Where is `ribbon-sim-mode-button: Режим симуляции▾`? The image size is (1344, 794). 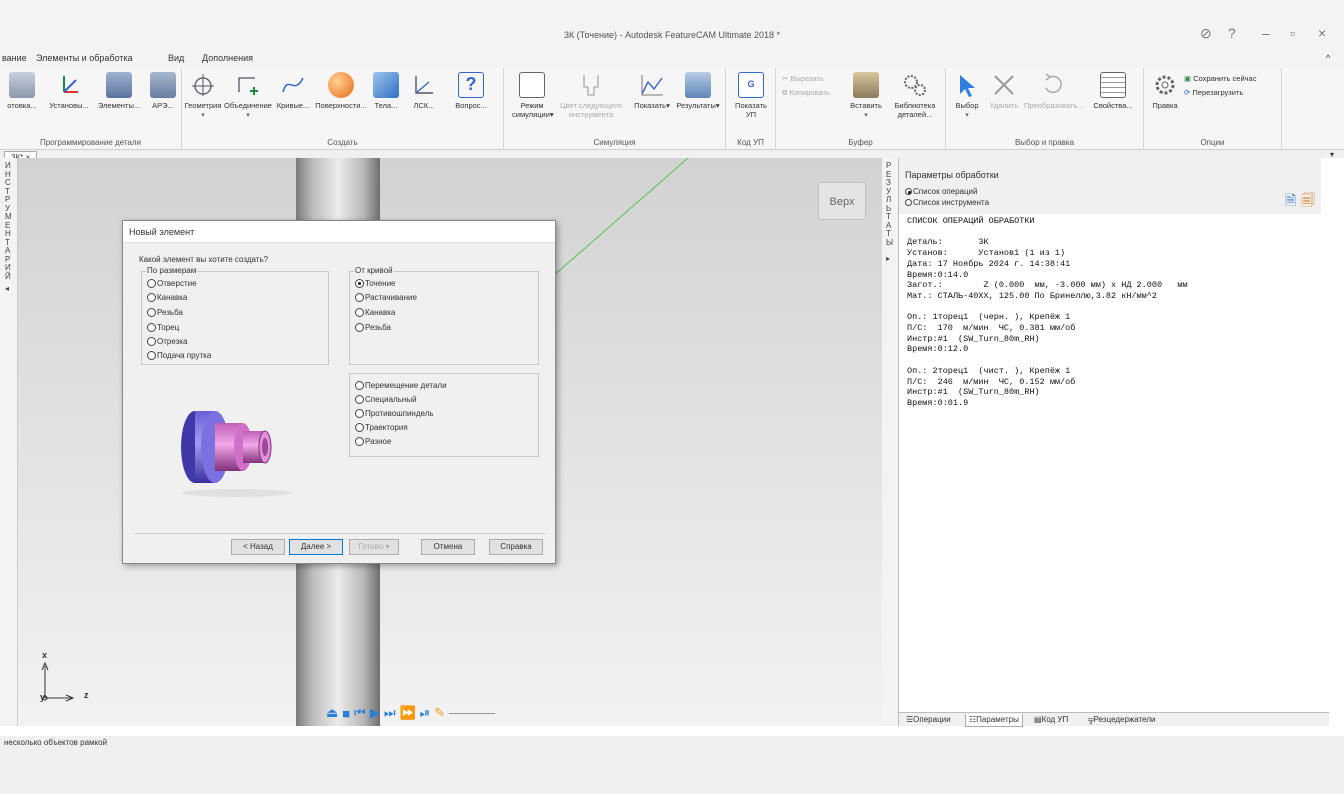
ribbon-sim-mode-button: Режим симуляции▾ is located at coordinates (533, 95).